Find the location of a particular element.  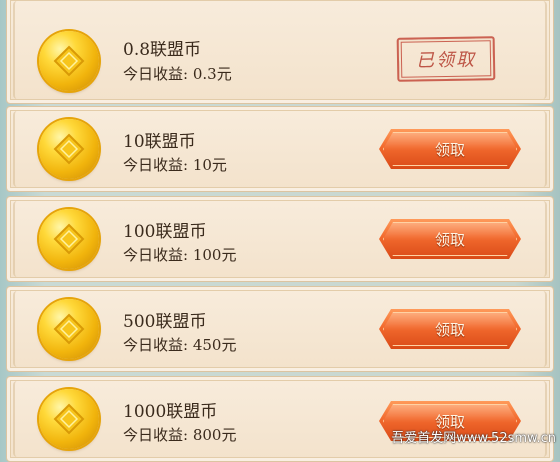

earnings-value: 0.3元 is located at coordinates (212, 74).